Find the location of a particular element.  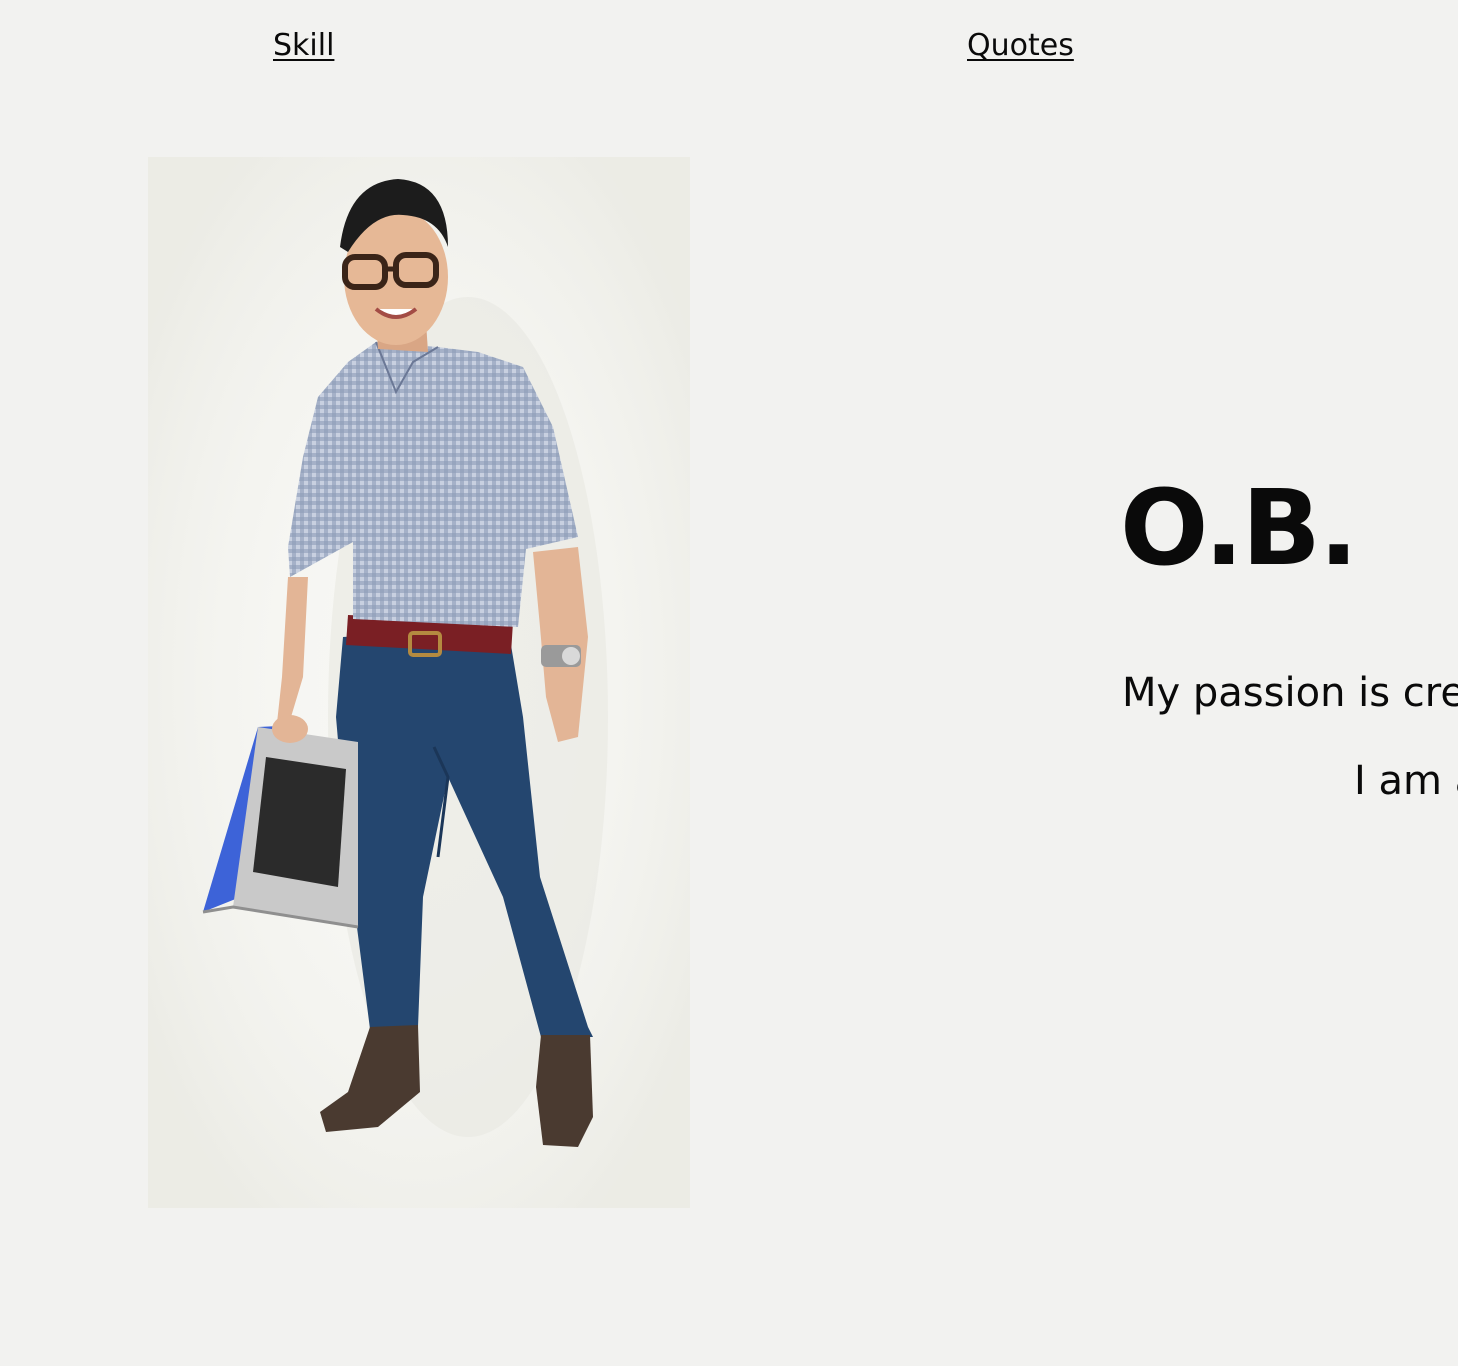

nav-link-skill: Skill is located at coordinates (303, 46).